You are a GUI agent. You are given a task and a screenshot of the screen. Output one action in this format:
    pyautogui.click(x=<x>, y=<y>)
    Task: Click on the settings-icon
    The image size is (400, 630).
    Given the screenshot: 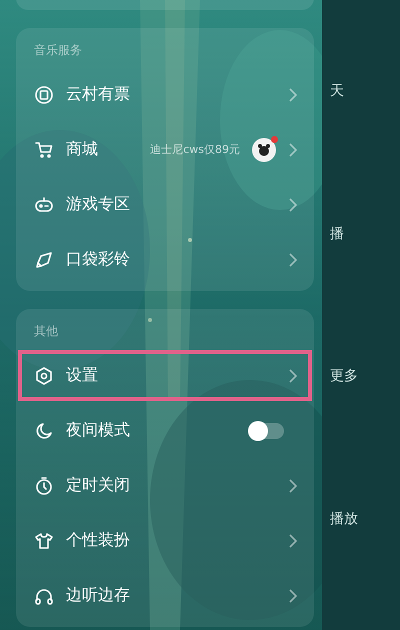 What is the action you would take?
    pyautogui.click(x=44, y=376)
    